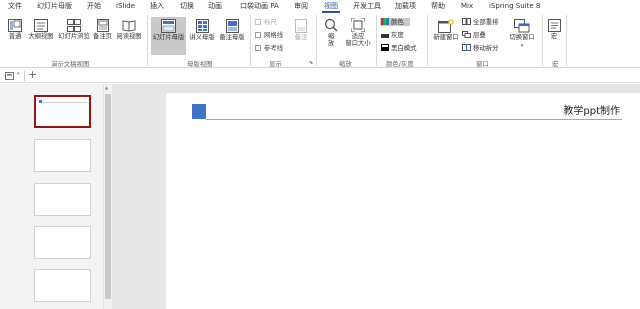 The image size is (640, 309). I want to click on arrange-all-button: 全部重排, so click(480, 22).